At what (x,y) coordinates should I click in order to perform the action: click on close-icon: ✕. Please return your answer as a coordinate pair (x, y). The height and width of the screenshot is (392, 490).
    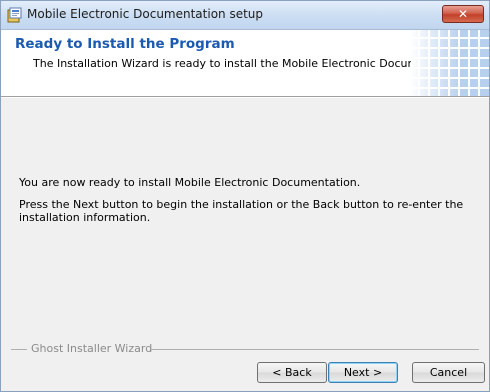
    Looking at the image, I should click on (463, 14).